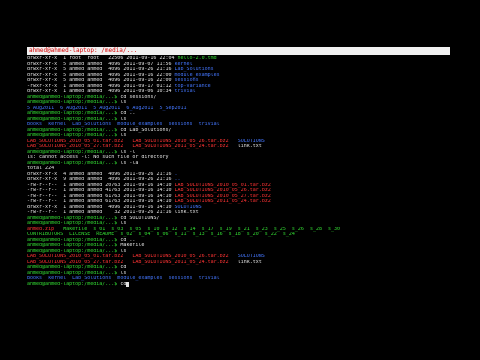 This screenshot has width=480, height=360. What do you see at coordinates (45, 229) in the screenshot?
I see `archive-file-name: ahmed.zip` at bounding box center [45, 229].